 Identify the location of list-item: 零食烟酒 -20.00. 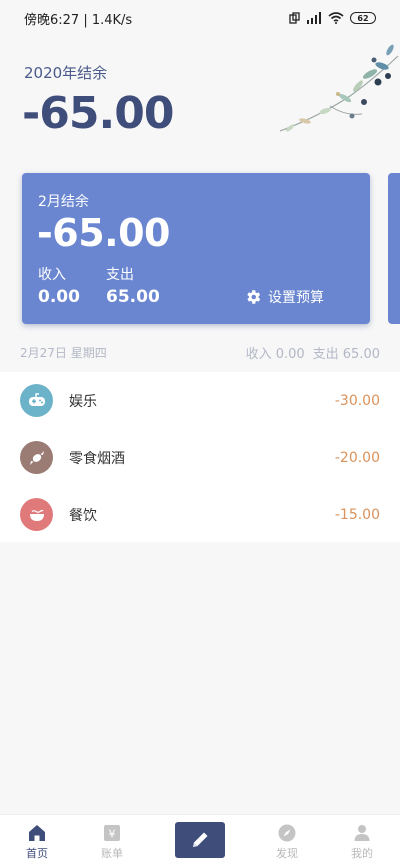
(200, 457).